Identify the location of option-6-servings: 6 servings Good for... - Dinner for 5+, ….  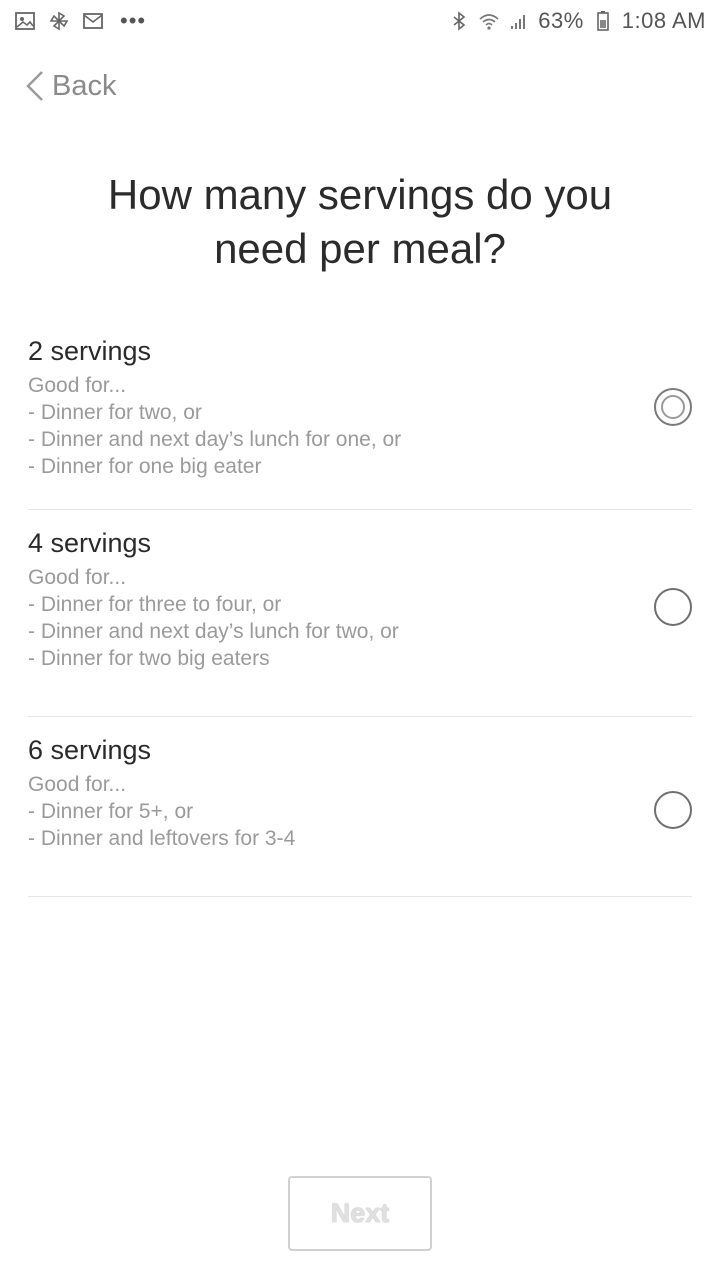
(360, 807).